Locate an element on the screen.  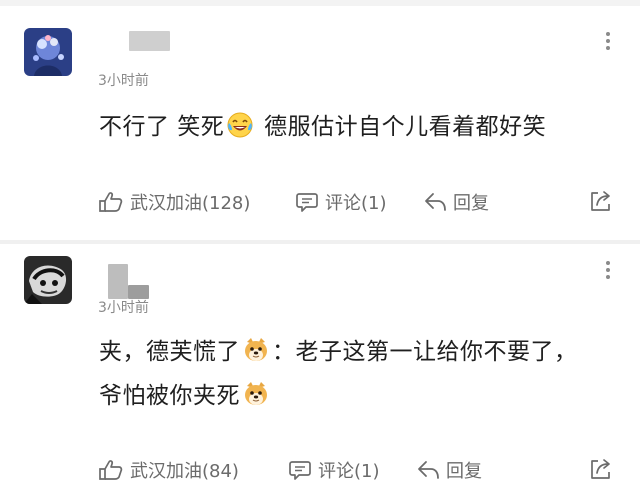
comment-text-part: 爷怕被你夹死 is located at coordinates (169, 396).